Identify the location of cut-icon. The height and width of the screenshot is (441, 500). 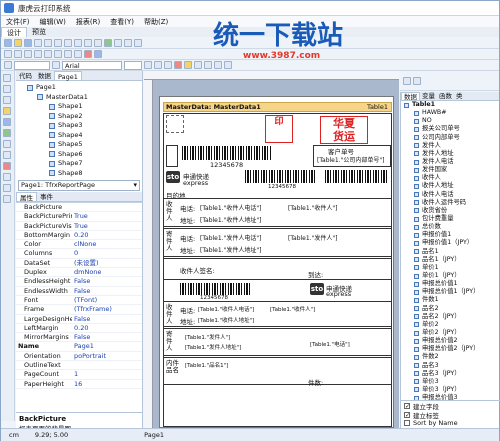
(58, 43).